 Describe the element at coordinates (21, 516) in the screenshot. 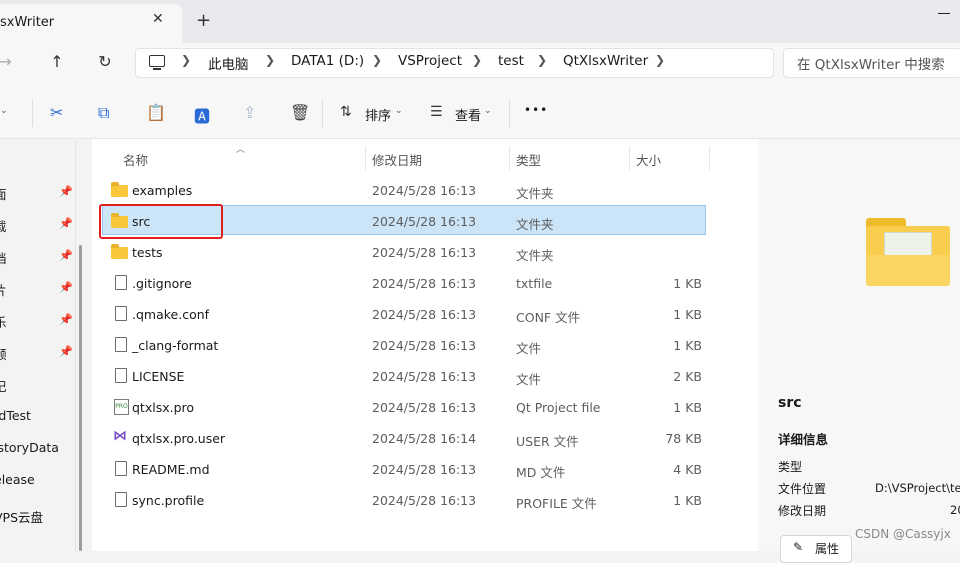

I see `sidebar-item: VPS云盘` at that location.